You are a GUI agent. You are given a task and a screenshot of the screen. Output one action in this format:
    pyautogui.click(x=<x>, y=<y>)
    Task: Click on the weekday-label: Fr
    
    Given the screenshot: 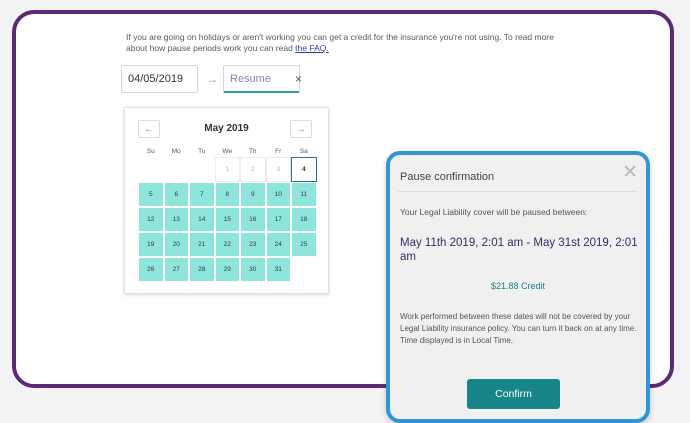 What is the action you would take?
    pyautogui.click(x=278, y=151)
    